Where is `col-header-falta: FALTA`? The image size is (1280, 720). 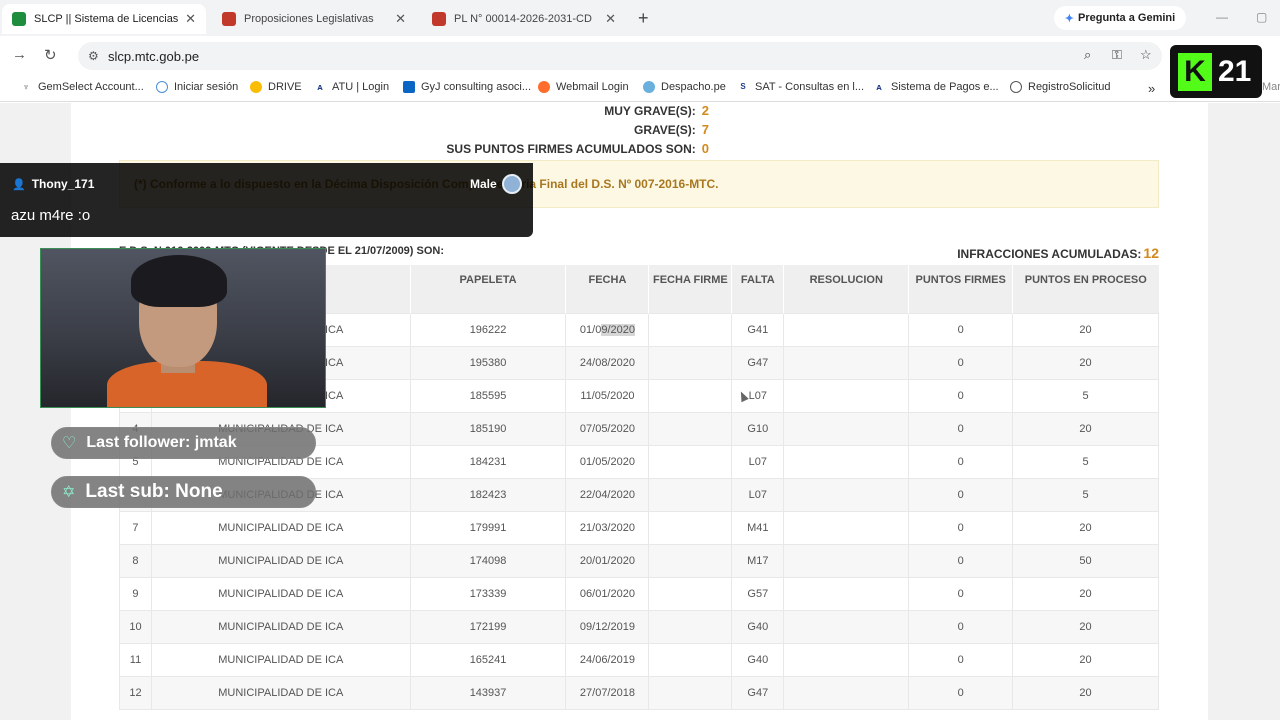
col-header-falta: FALTA is located at coordinates (757, 289).